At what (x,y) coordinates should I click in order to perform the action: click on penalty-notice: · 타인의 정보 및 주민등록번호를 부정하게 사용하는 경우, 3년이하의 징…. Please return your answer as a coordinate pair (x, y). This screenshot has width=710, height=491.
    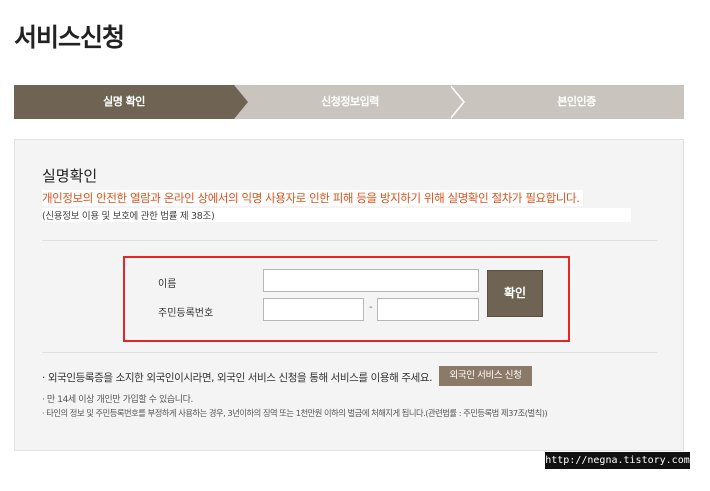
    Looking at the image, I should click on (295, 413).